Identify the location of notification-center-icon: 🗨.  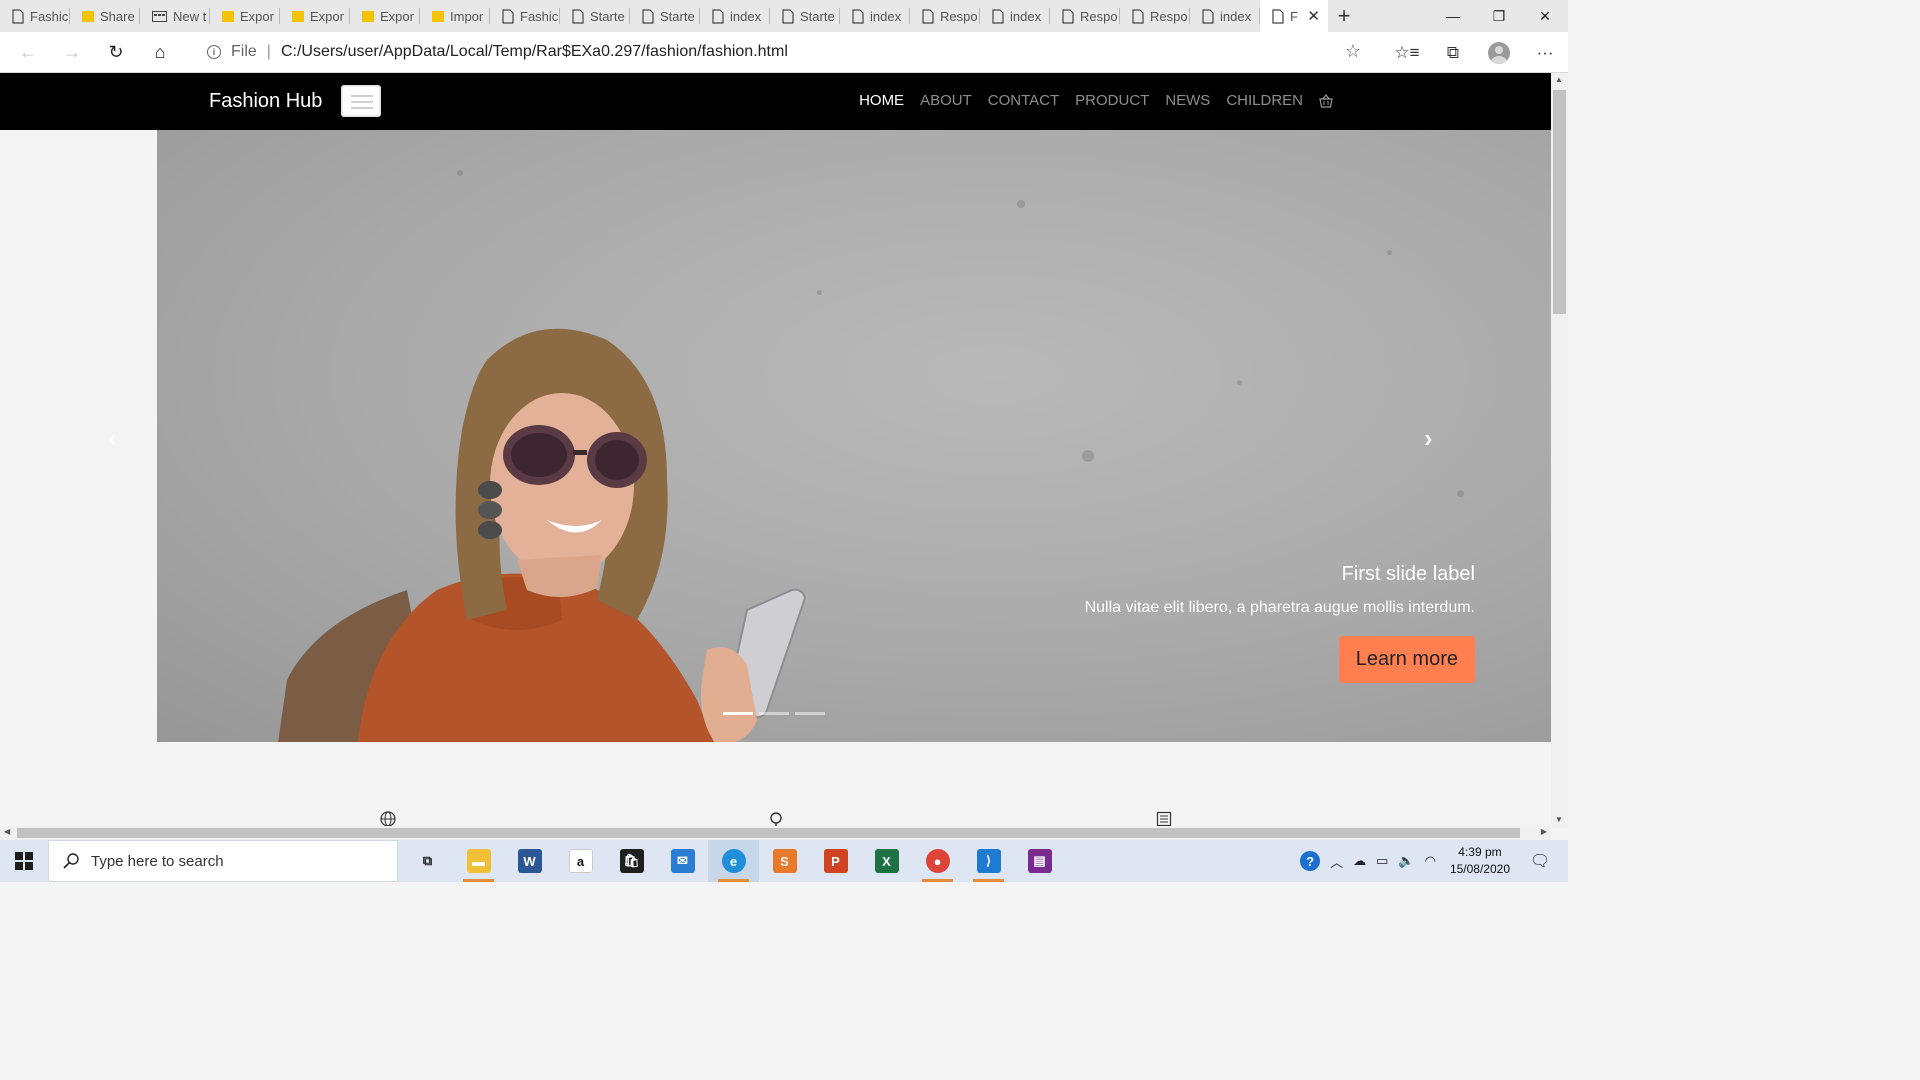
(1540, 861).